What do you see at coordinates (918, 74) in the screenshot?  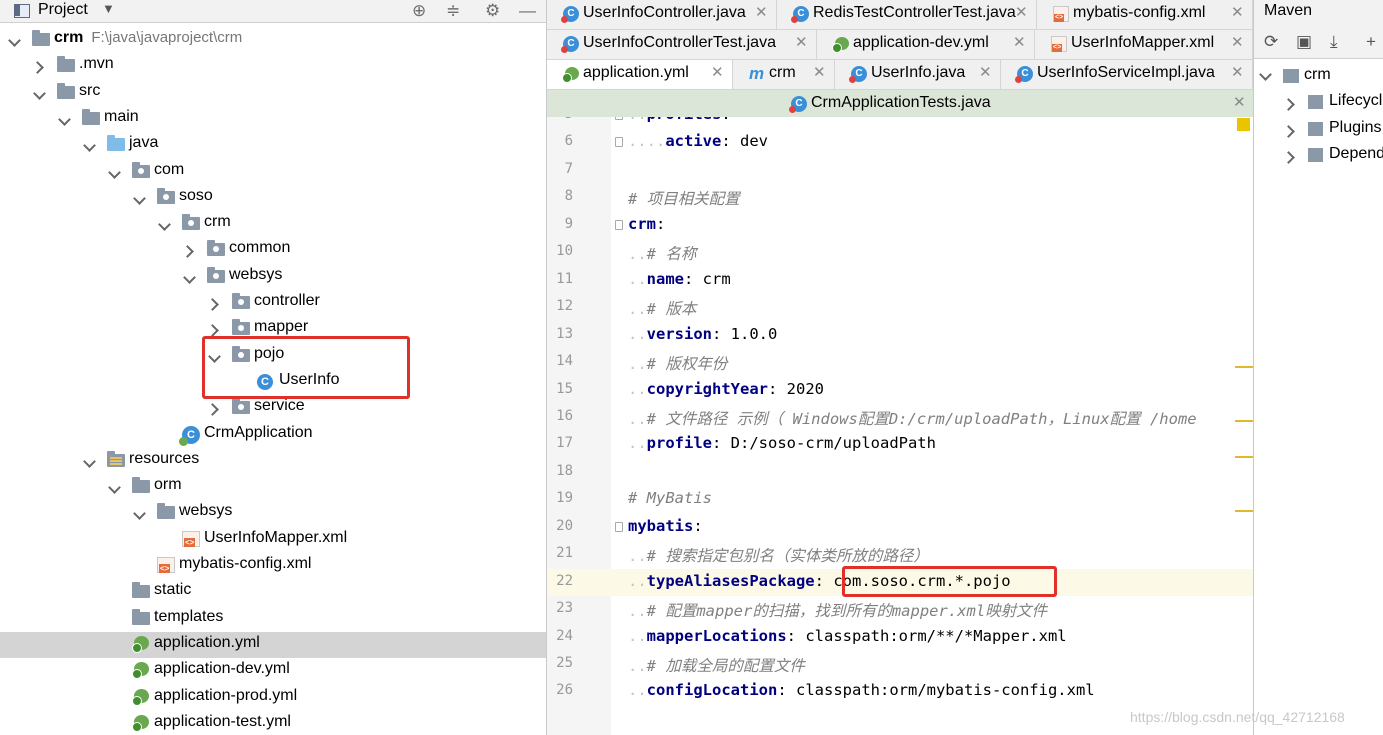 I see `editor-tab: C UserInfo.java ✕` at bounding box center [918, 74].